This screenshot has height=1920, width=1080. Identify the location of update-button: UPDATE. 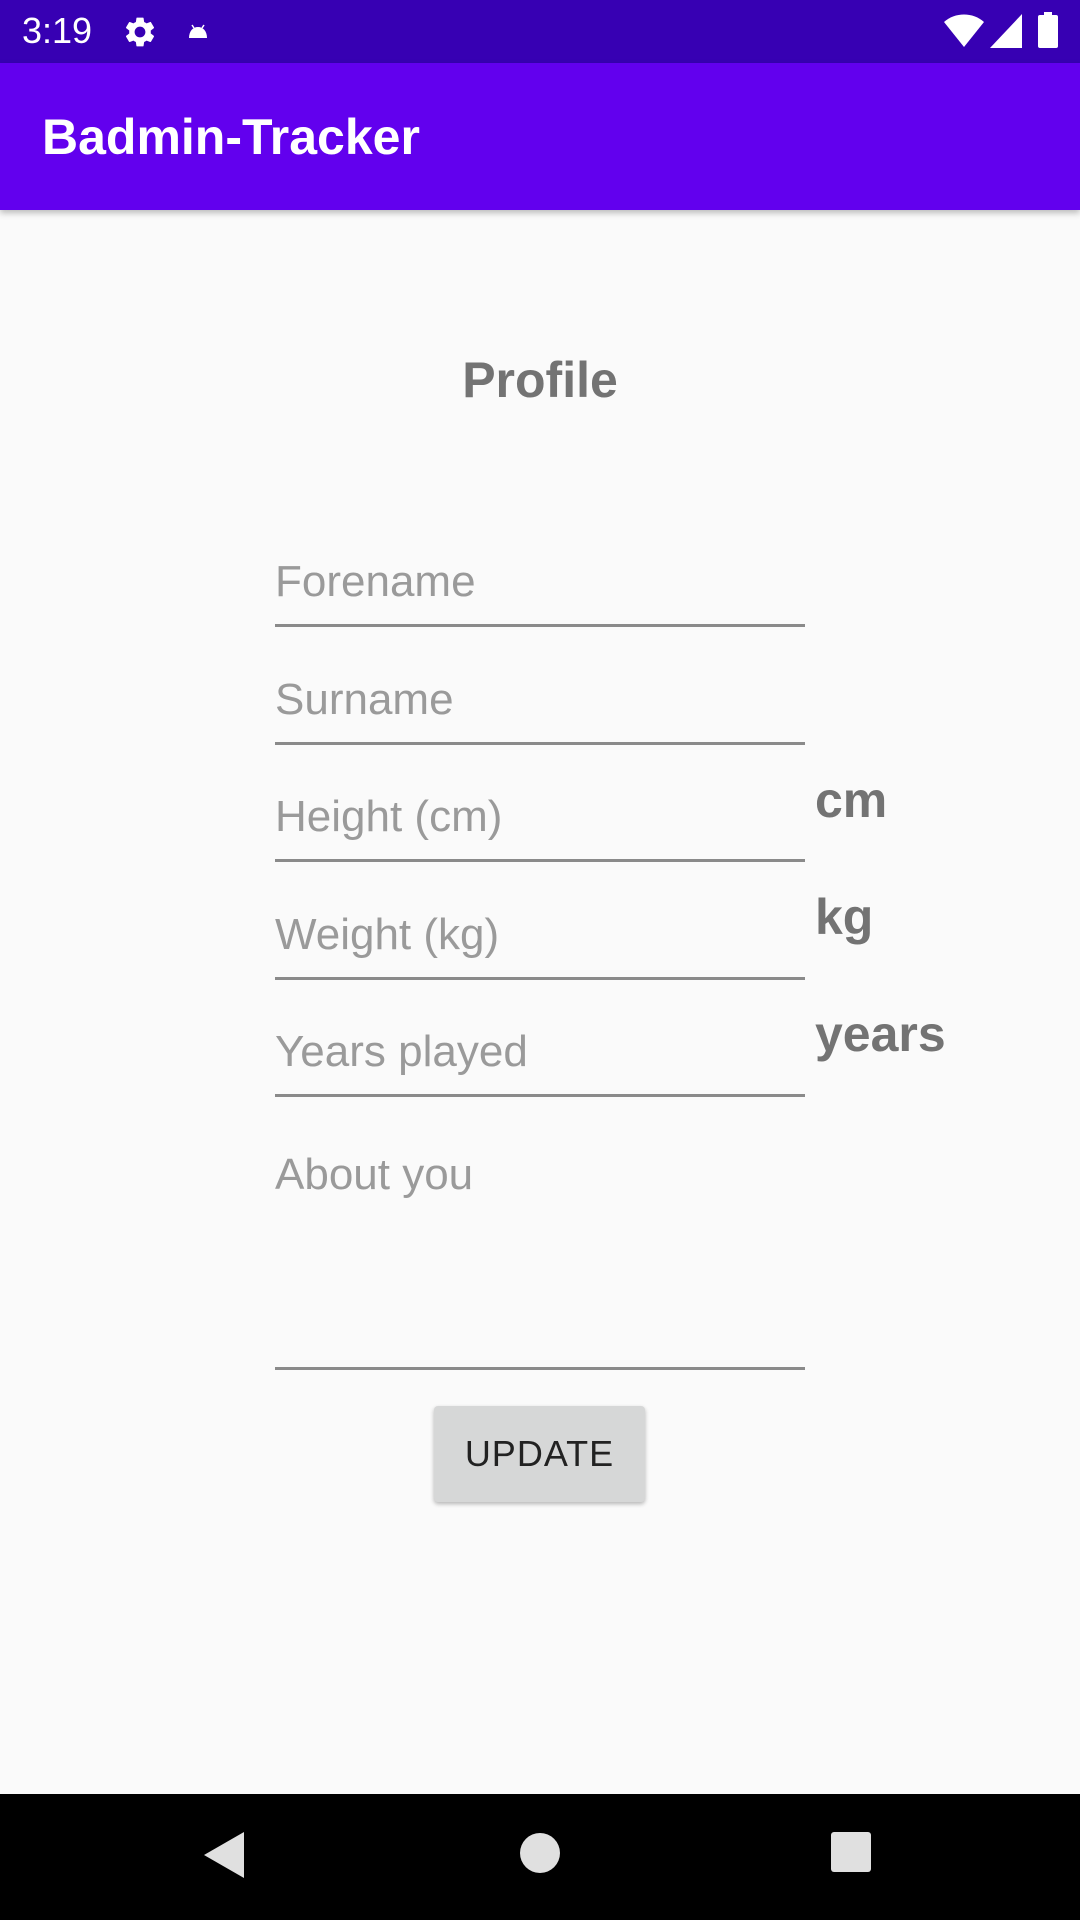
(539, 1454).